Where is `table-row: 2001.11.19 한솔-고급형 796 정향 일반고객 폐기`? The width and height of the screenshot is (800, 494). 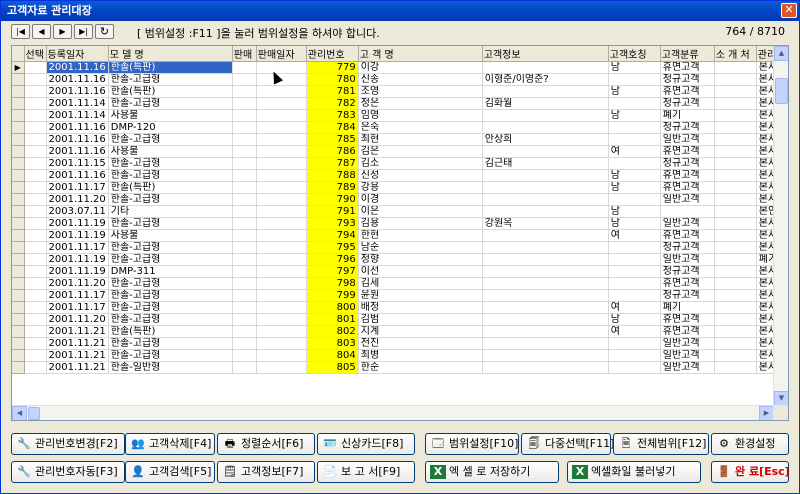
table-row: 2001.11.19 한솔-고급형 796 정향 일반고객 폐기 is located at coordinates (399, 259).